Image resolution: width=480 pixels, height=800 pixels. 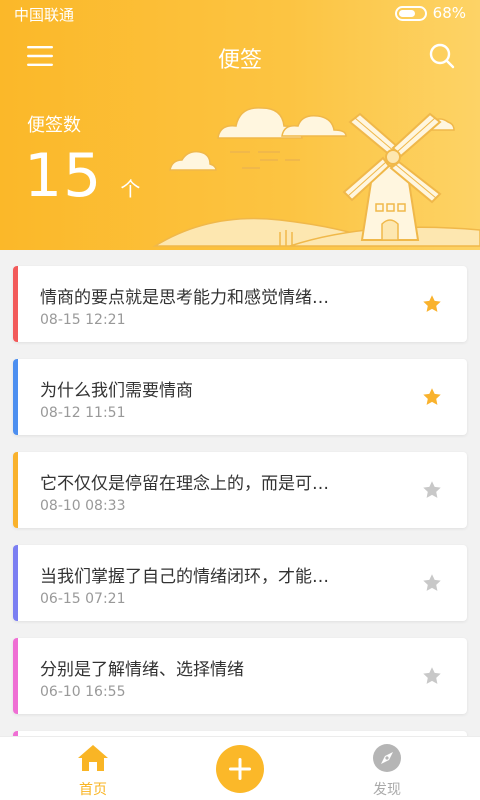 What do you see at coordinates (240, 397) in the screenshot?
I see `note-card: 为什么我们需要情商 08-12 11:51` at bounding box center [240, 397].